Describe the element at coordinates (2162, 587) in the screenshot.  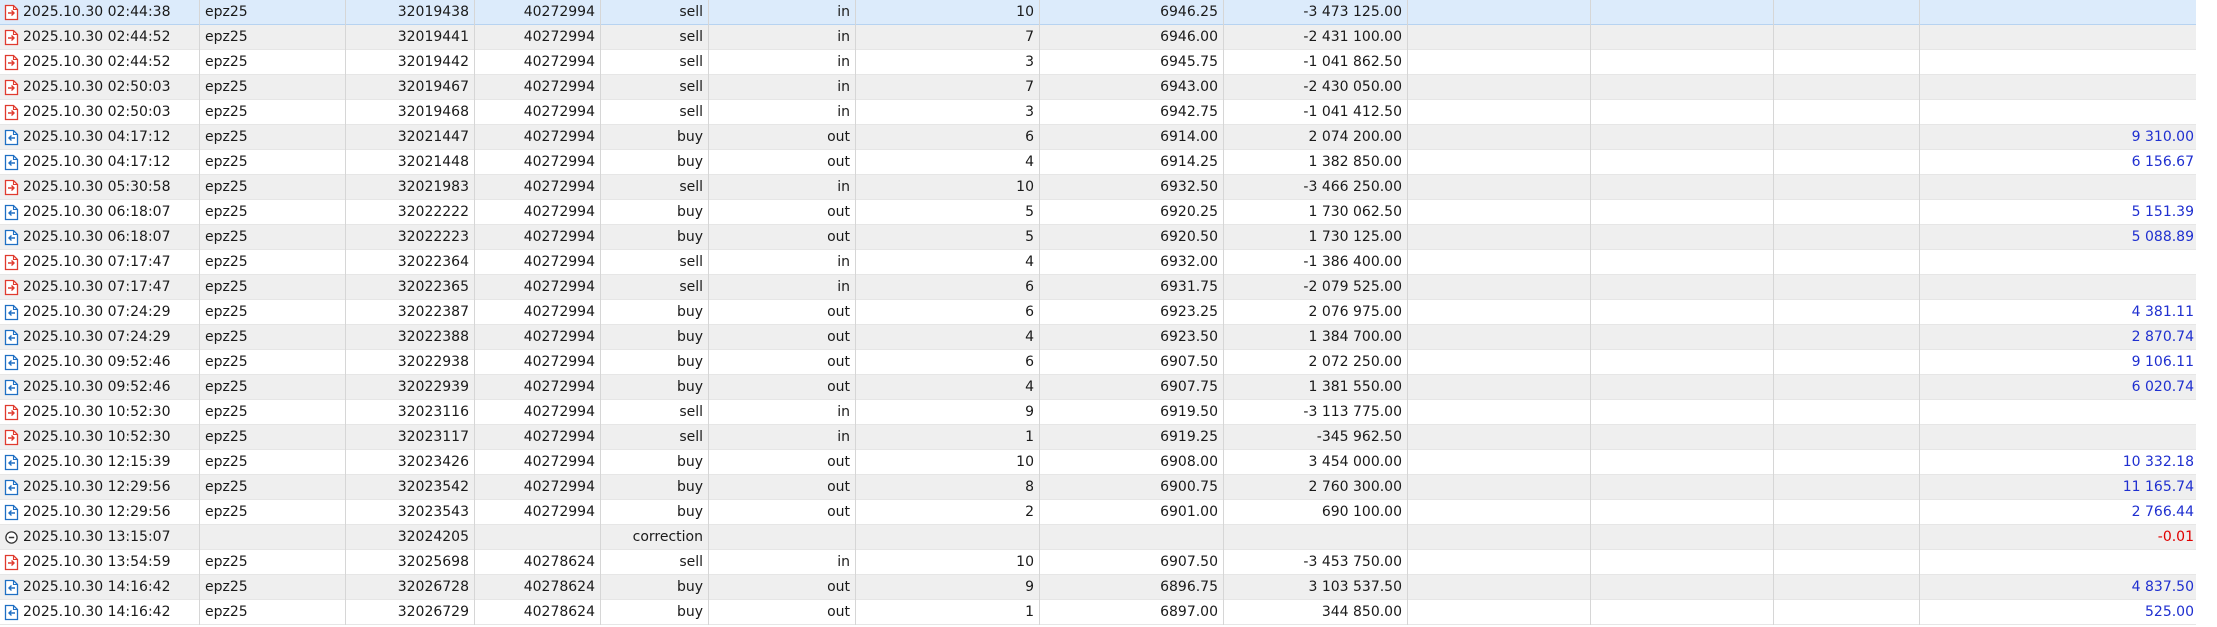
I see `profit-cell: 4 837.50` at that location.